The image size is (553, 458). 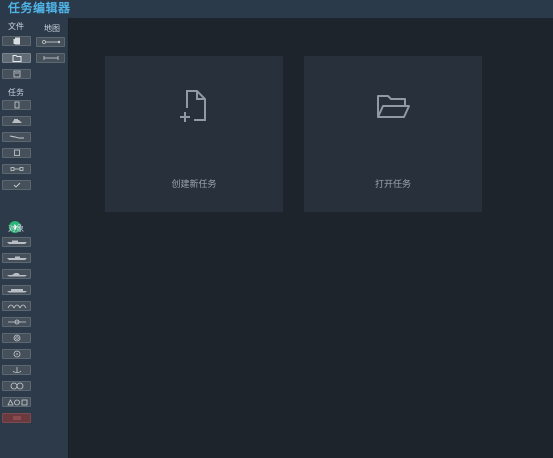 I want to click on map-section-label: 地图, so click(x=52, y=28).